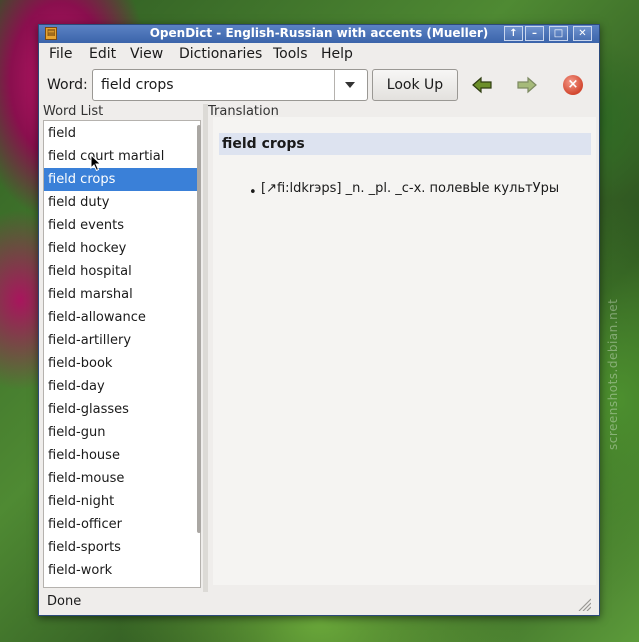 This screenshot has height=642, width=639. Describe the element at coordinates (122, 524) in the screenshot. I see `word-list-item: field-officer` at that location.